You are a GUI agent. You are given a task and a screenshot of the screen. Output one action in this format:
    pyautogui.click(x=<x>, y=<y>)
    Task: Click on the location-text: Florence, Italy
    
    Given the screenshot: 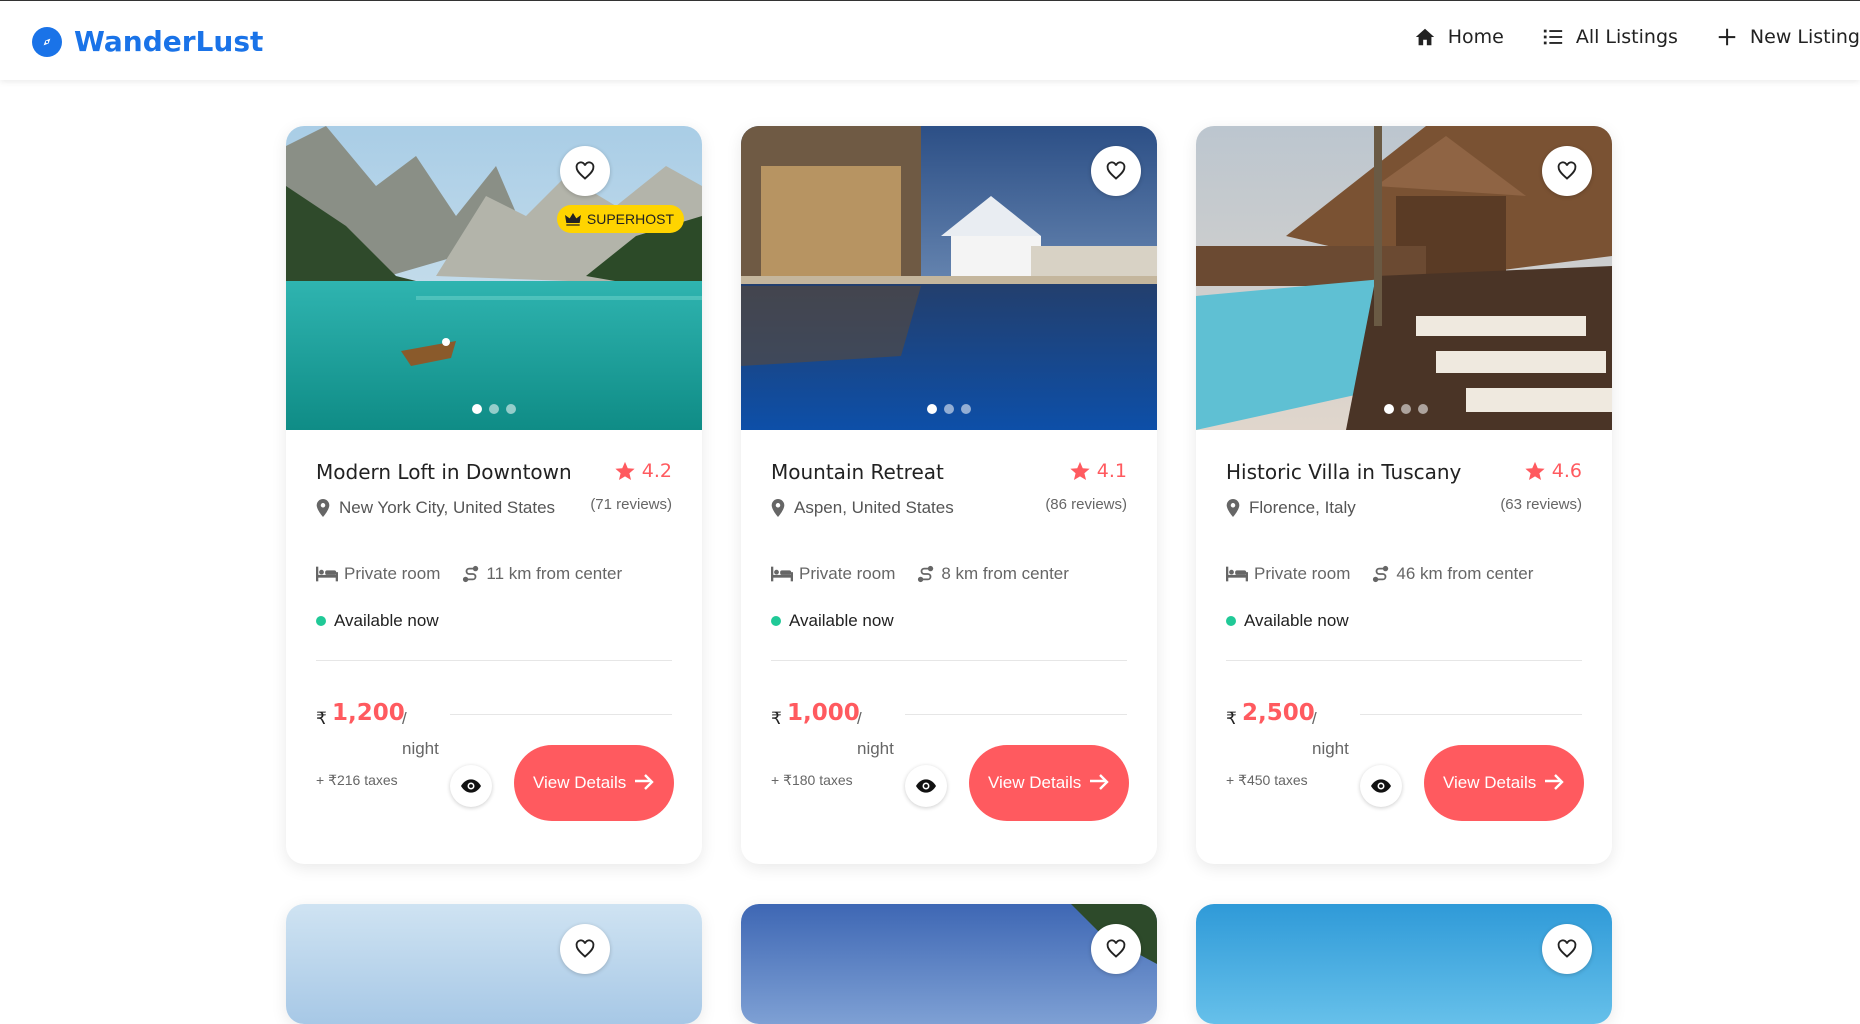 What is the action you would take?
    pyautogui.click(x=1302, y=507)
    